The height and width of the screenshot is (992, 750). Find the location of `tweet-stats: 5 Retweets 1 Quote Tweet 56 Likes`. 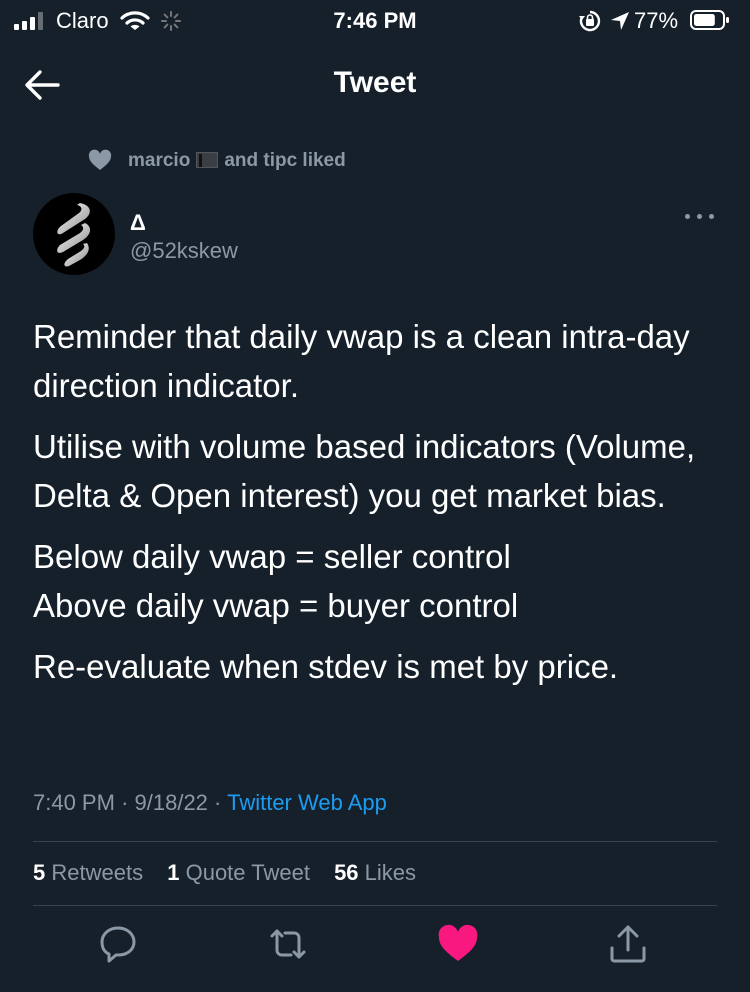

tweet-stats: 5 Retweets 1 Quote Tweet 56 Likes is located at coordinates (233, 873).